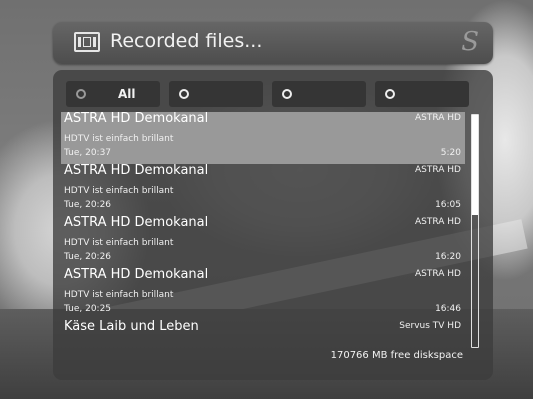  Describe the element at coordinates (448, 309) in the screenshot. I see `recording-duration: 16:46` at that location.